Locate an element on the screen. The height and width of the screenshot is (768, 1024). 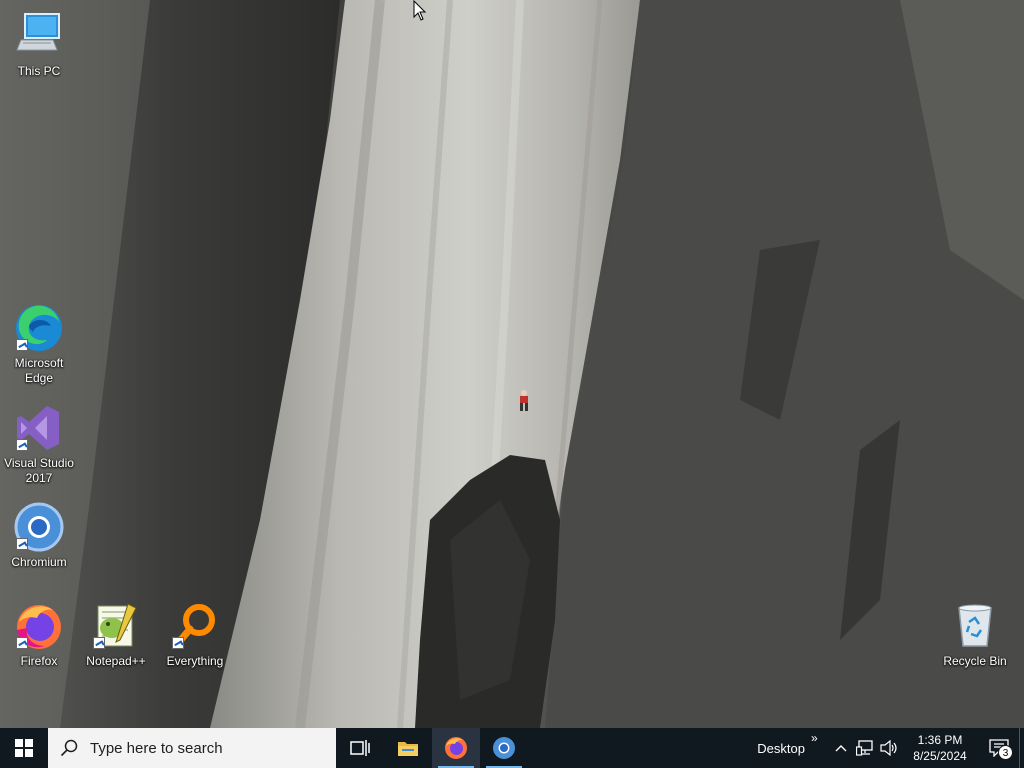
show-hidden-icons-button is located at coordinates (841, 748).